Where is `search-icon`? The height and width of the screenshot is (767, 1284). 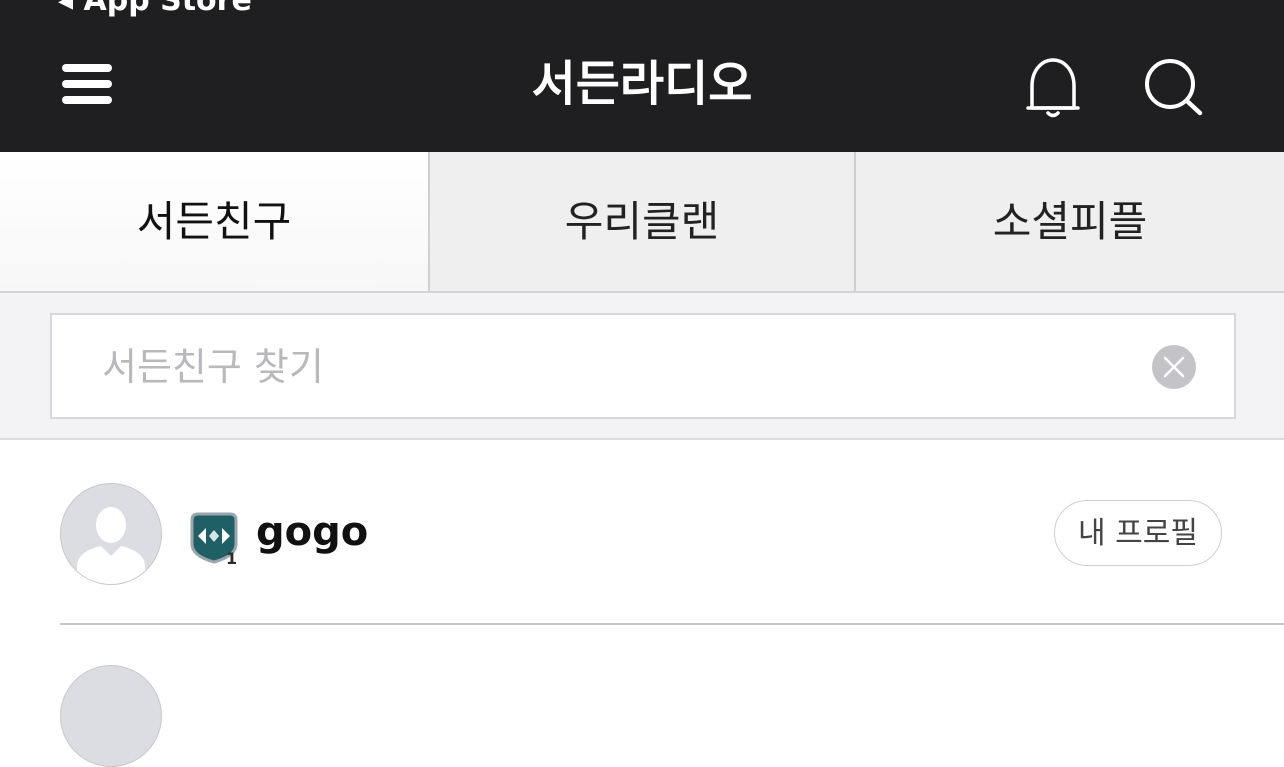 search-icon is located at coordinates (1174, 87).